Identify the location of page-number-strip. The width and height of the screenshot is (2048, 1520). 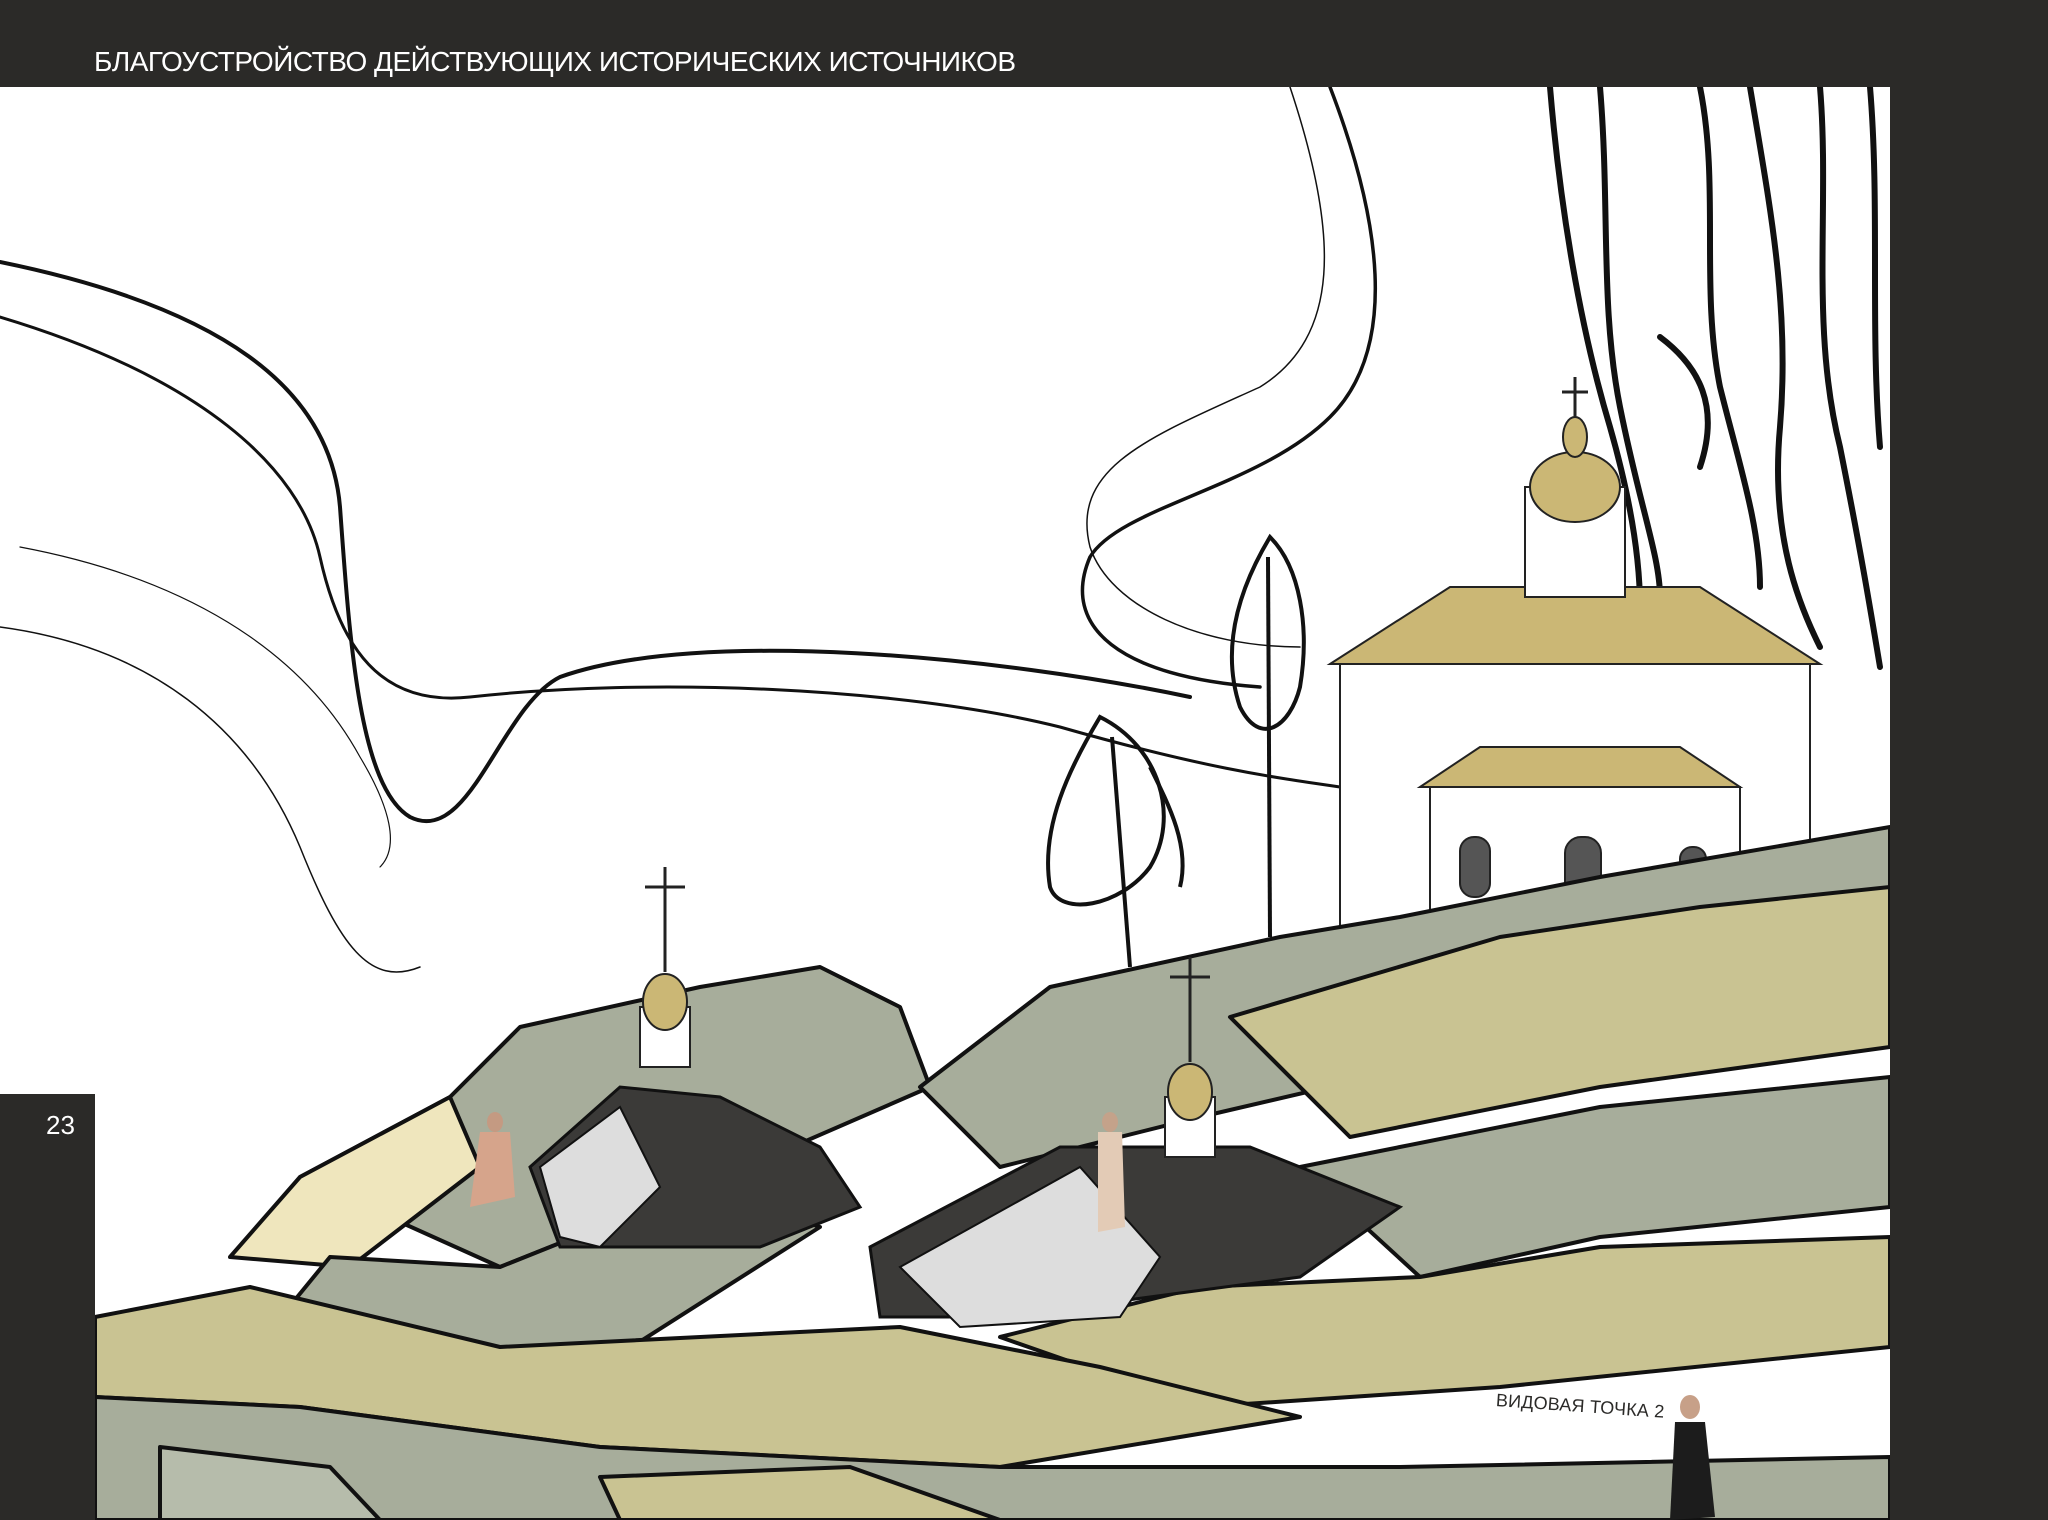
(47, 1307).